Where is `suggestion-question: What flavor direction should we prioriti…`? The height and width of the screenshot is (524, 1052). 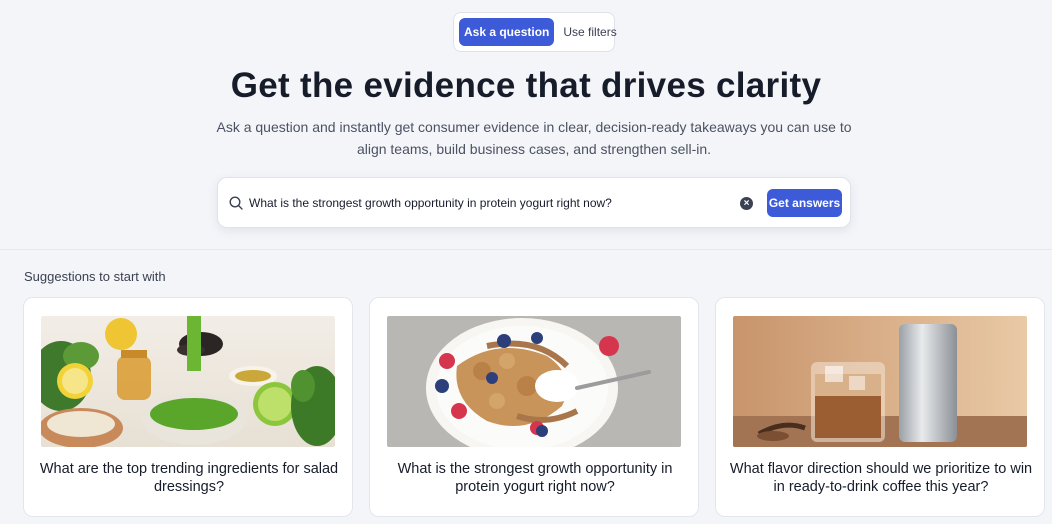 suggestion-question: What flavor direction should we prioriti… is located at coordinates (881, 478).